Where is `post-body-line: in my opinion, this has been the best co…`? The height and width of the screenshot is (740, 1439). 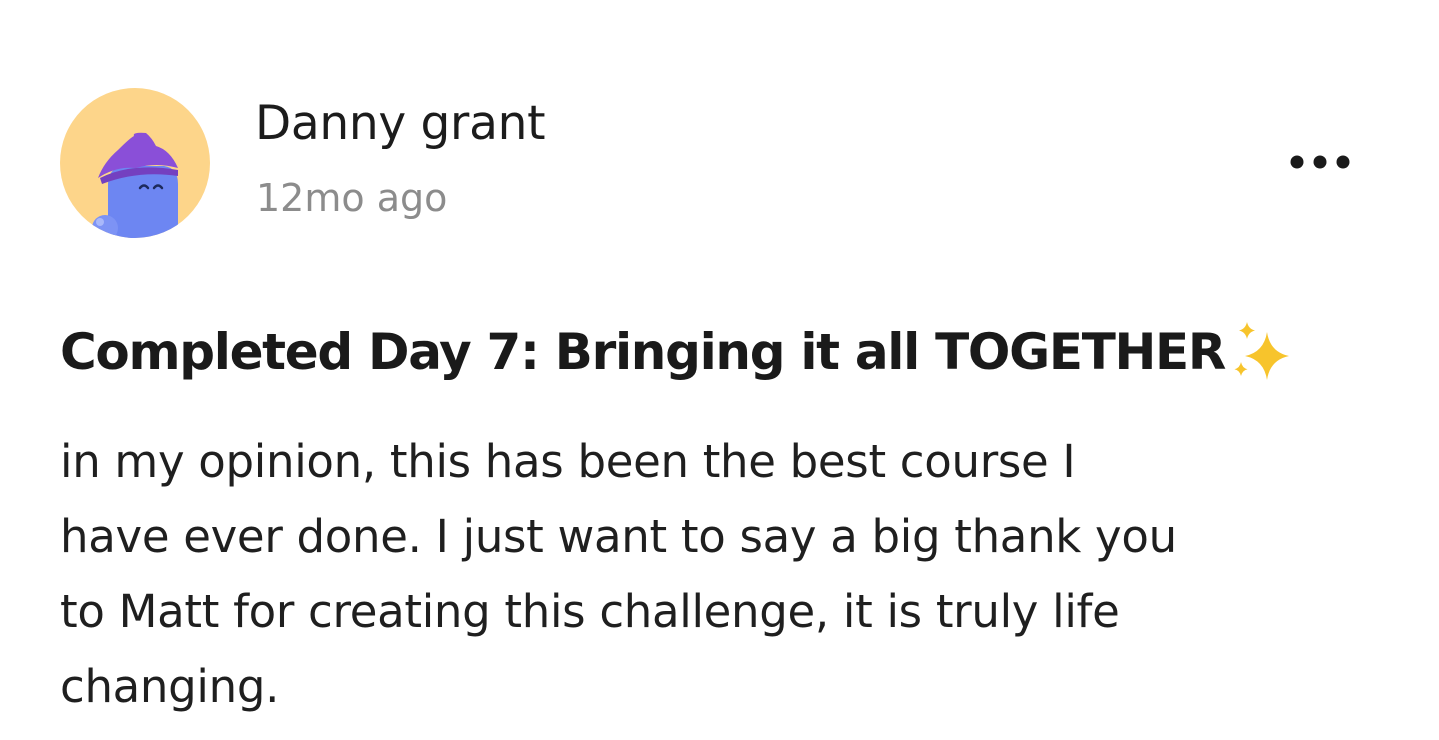 post-body-line: in my opinion, this has been the best co… is located at coordinates (568, 461).